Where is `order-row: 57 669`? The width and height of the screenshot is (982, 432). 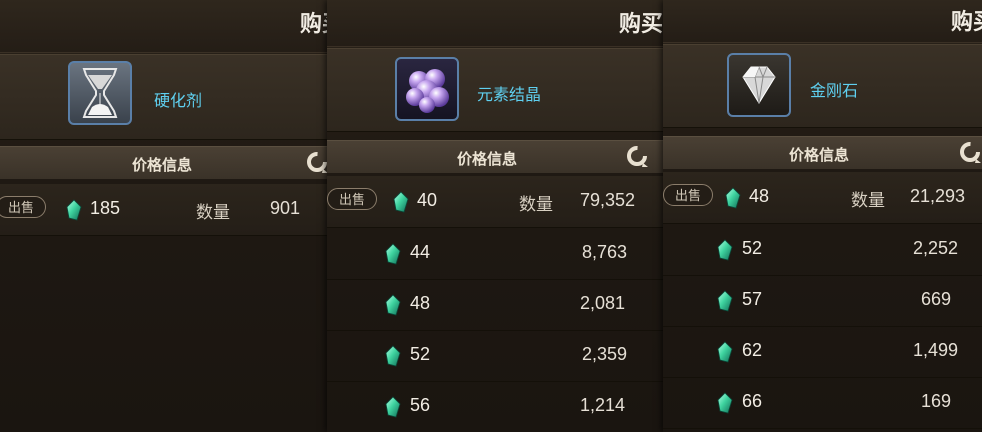 order-row: 57 669 is located at coordinates (822, 301).